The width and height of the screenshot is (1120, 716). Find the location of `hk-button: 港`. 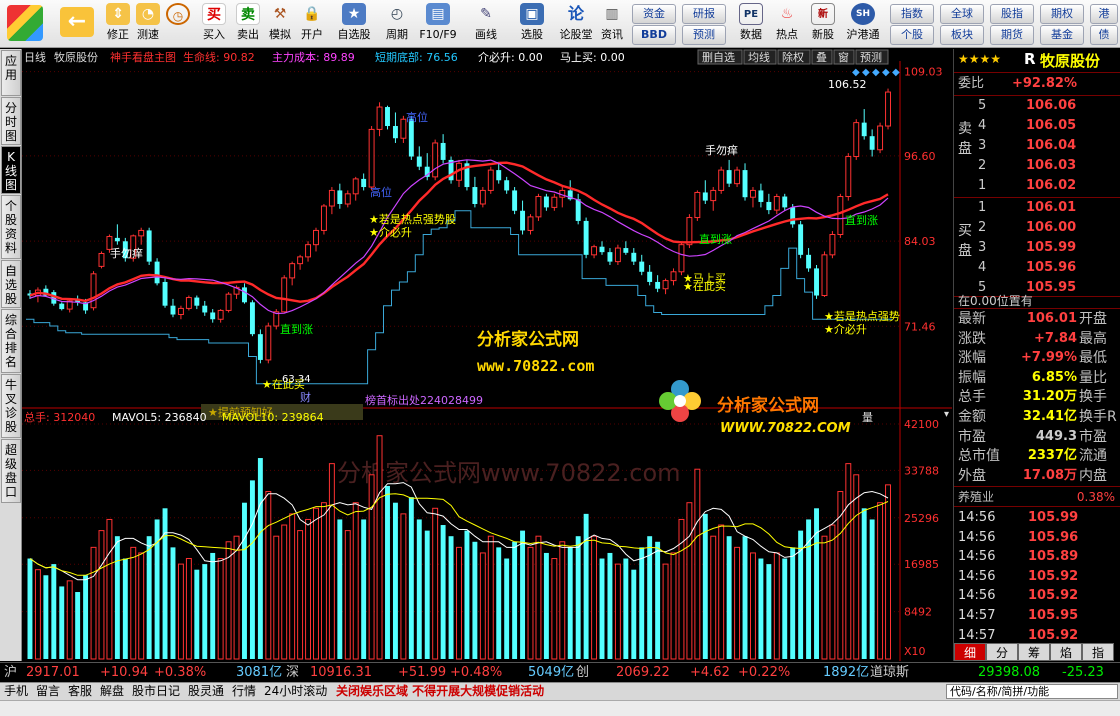

hk-button: 港 is located at coordinates (1104, 14).